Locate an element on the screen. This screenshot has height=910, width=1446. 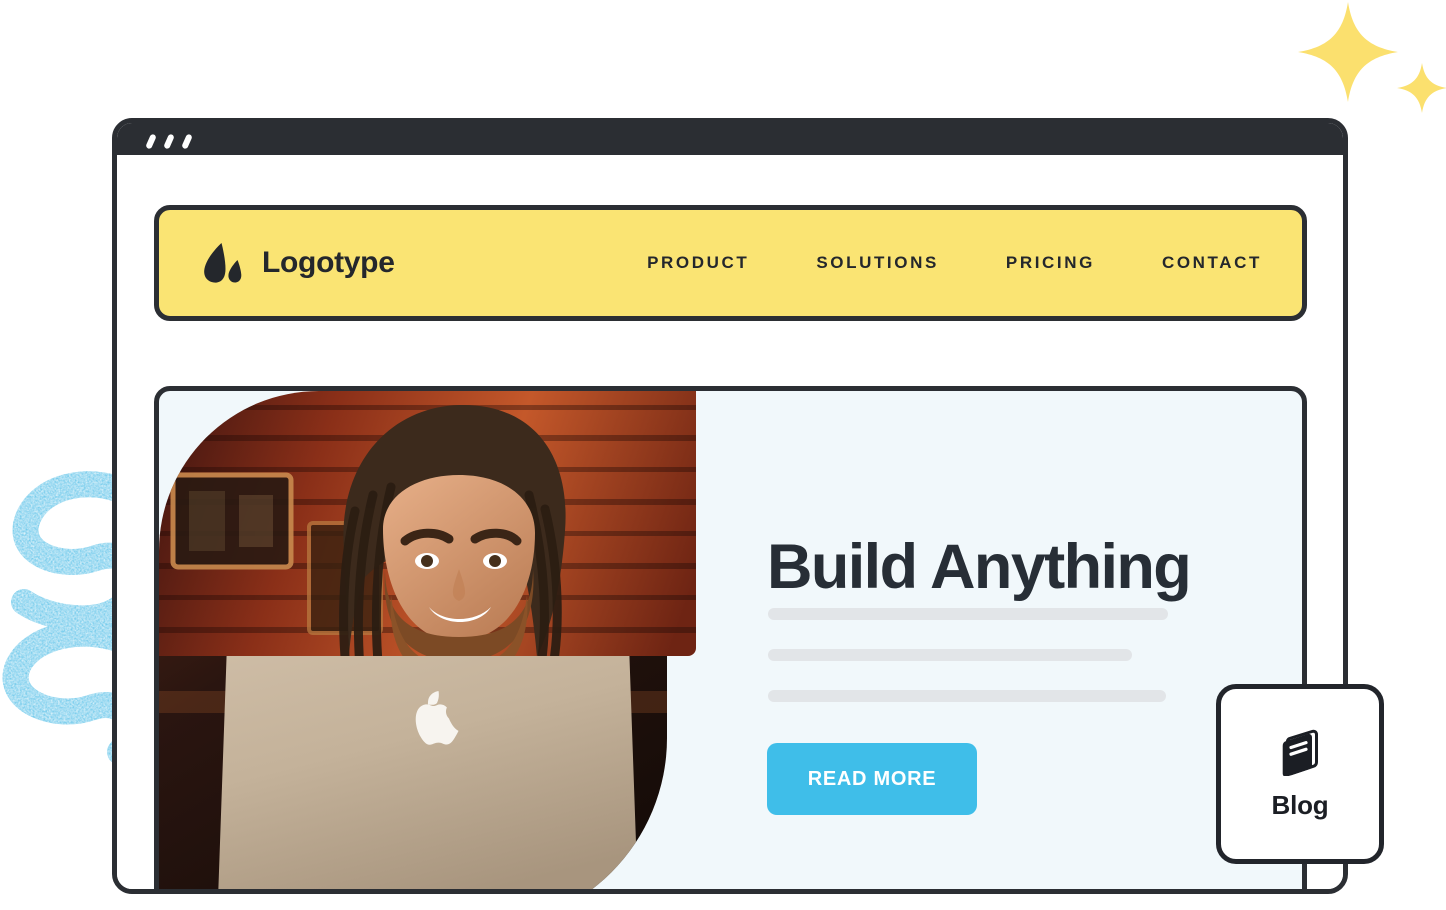
nav-link-contact: CONTACT is located at coordinates (1212, 263).